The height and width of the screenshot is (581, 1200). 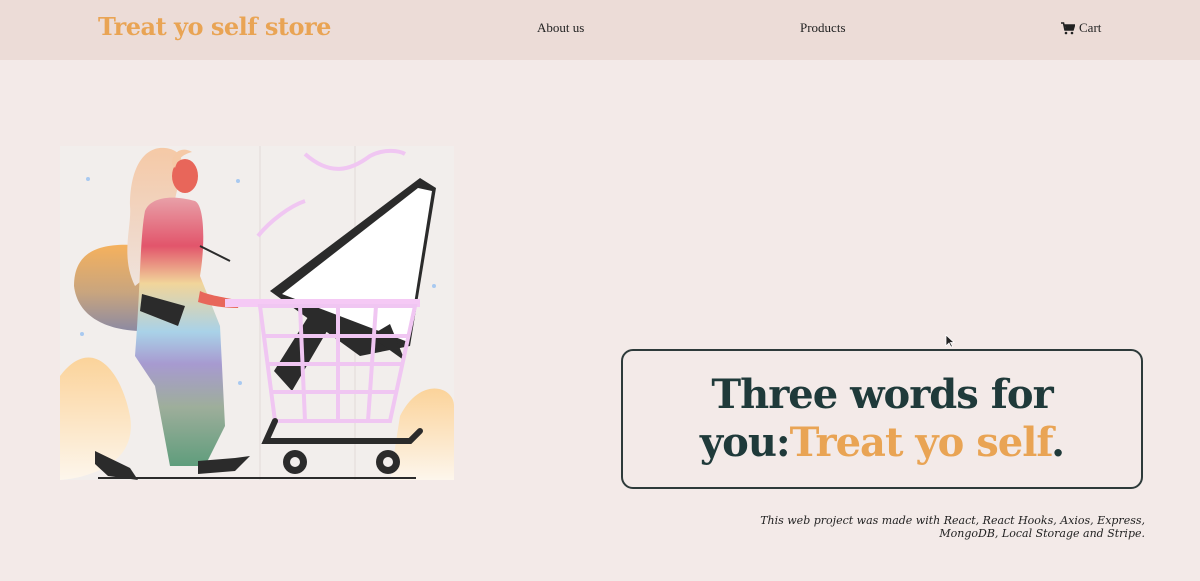 What do you see at coordinates (214, 26) in the screenshot?
I see `brand-logo-link: Treat yo self store` at bounding box center [214, 26].